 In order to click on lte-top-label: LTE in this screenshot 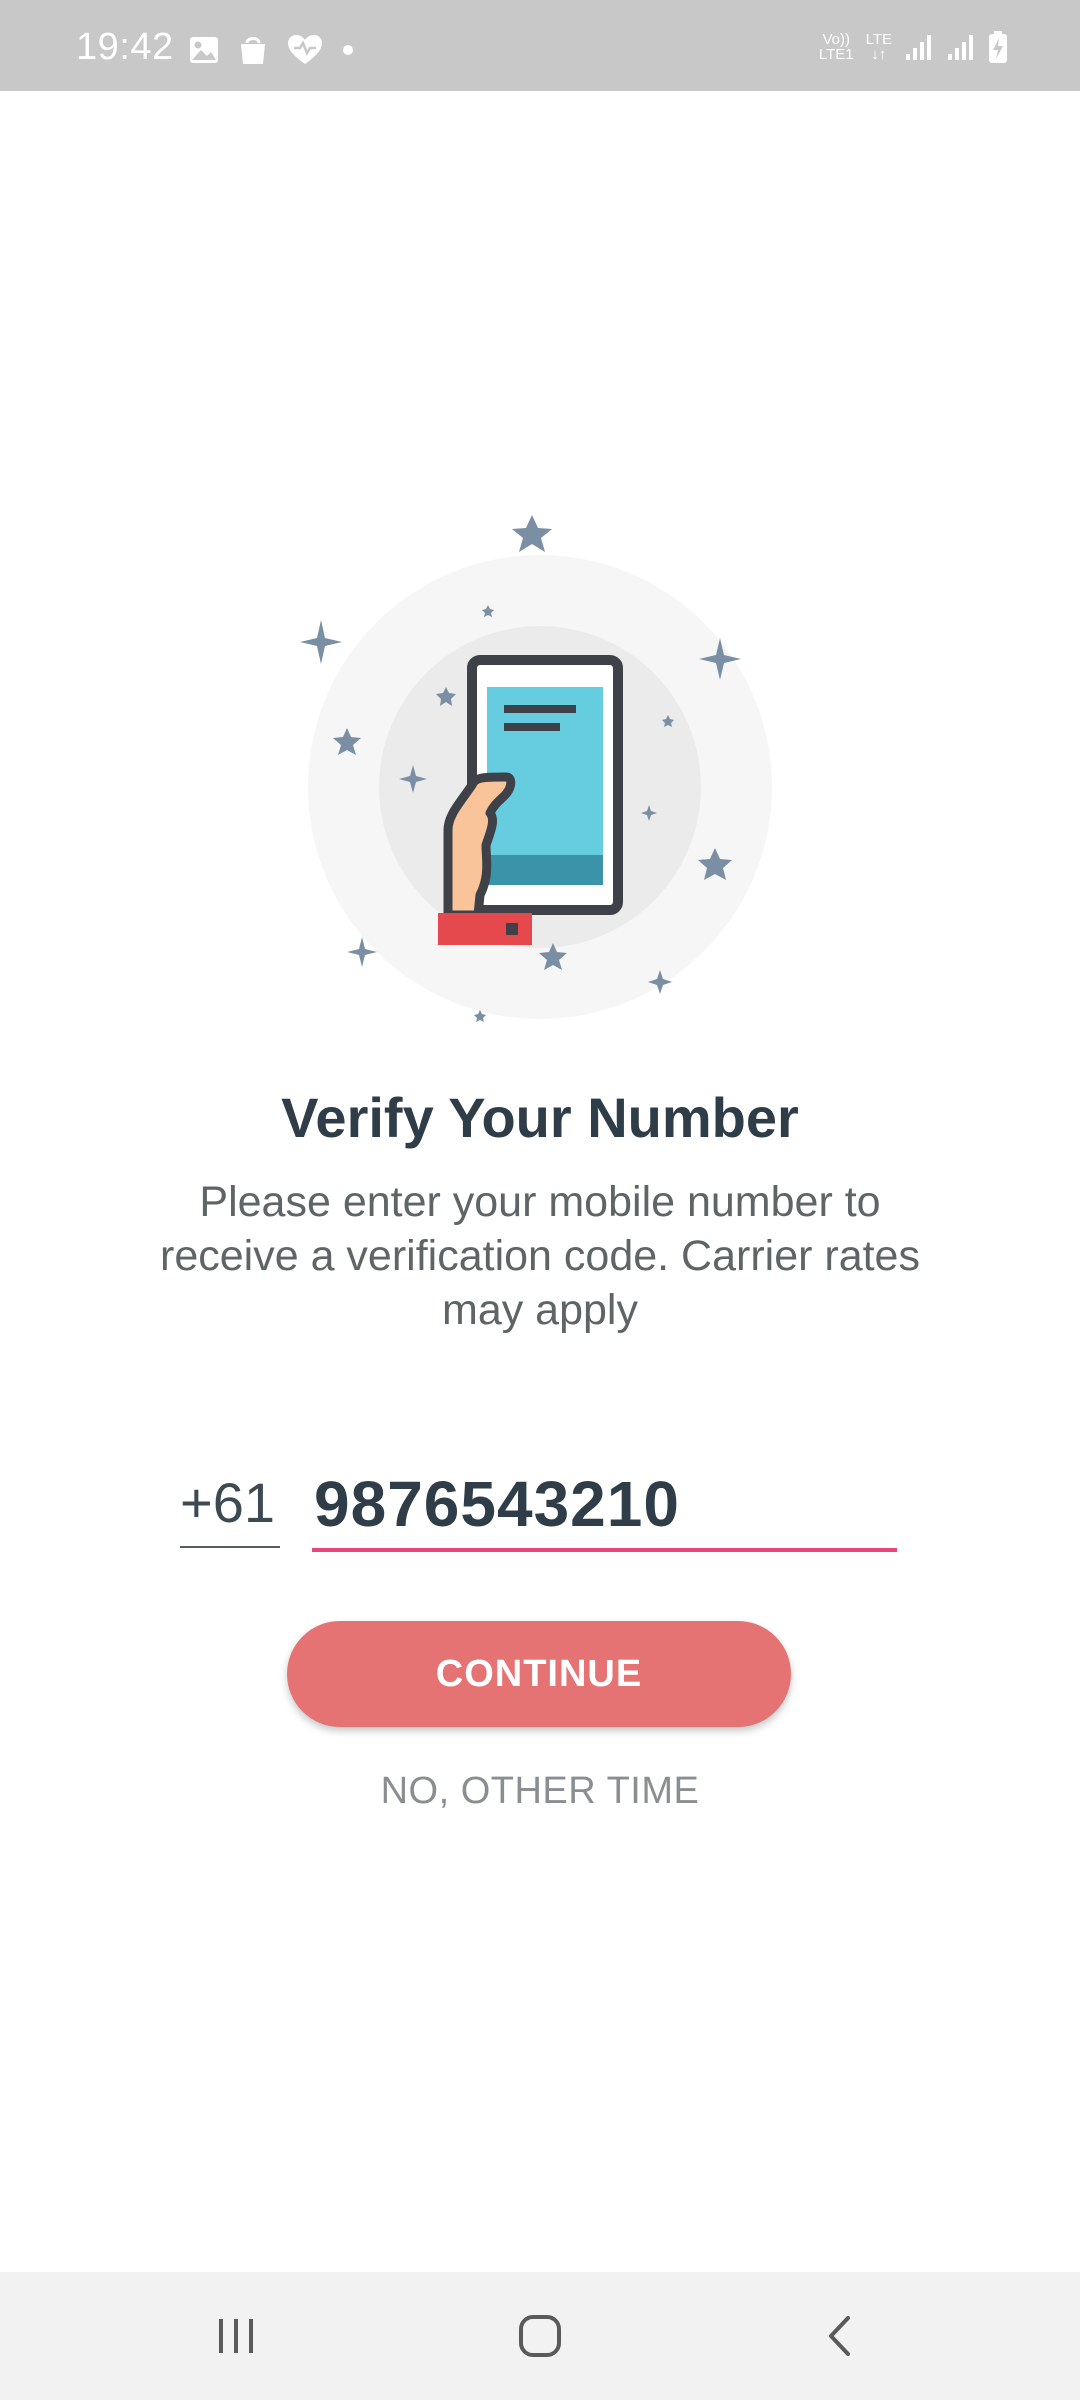, I will do `click(878, 39)`.